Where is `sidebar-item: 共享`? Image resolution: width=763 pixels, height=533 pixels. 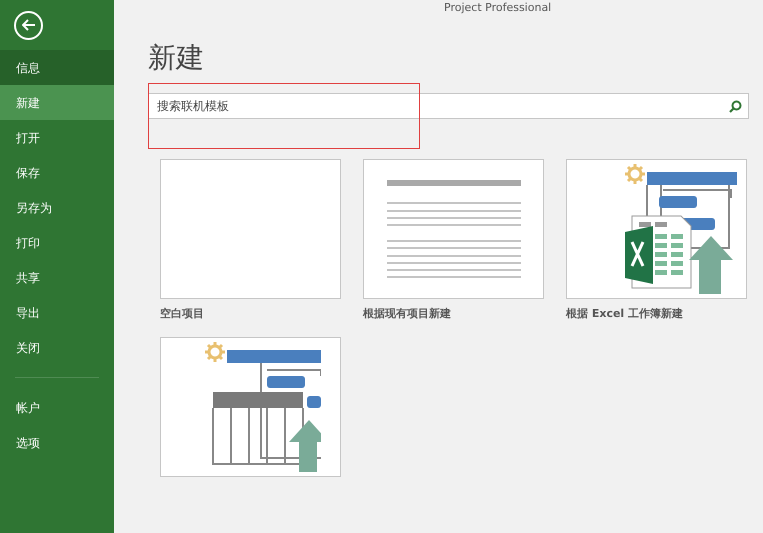
sidebar-item: 共享 is located at coordinates (57, 277).